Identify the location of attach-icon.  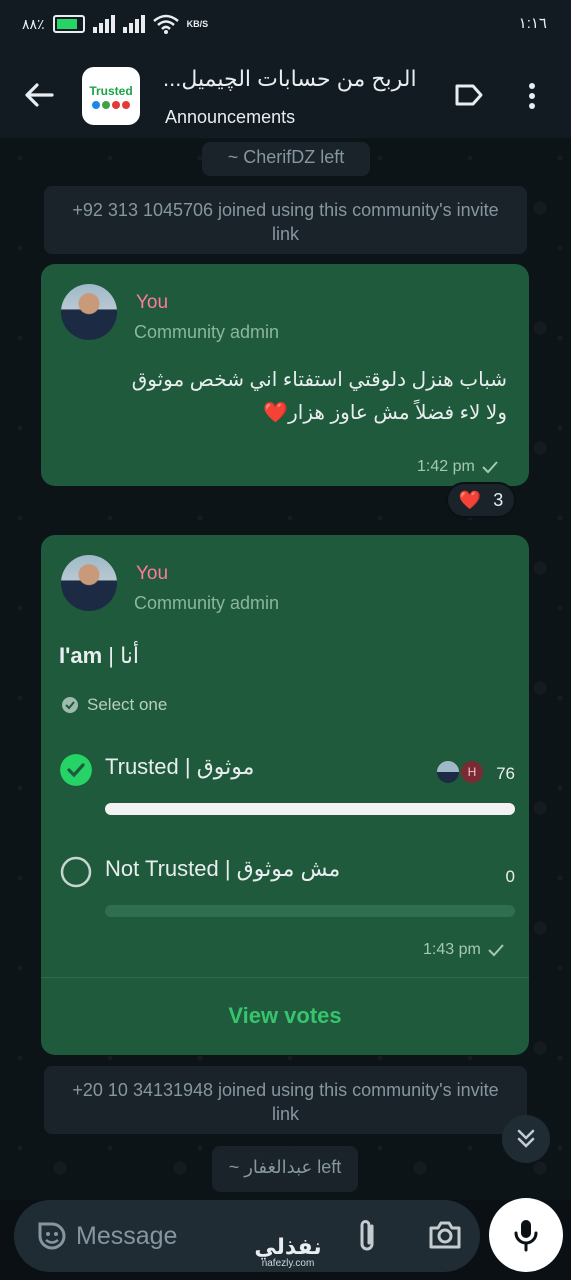
(367, 1236).